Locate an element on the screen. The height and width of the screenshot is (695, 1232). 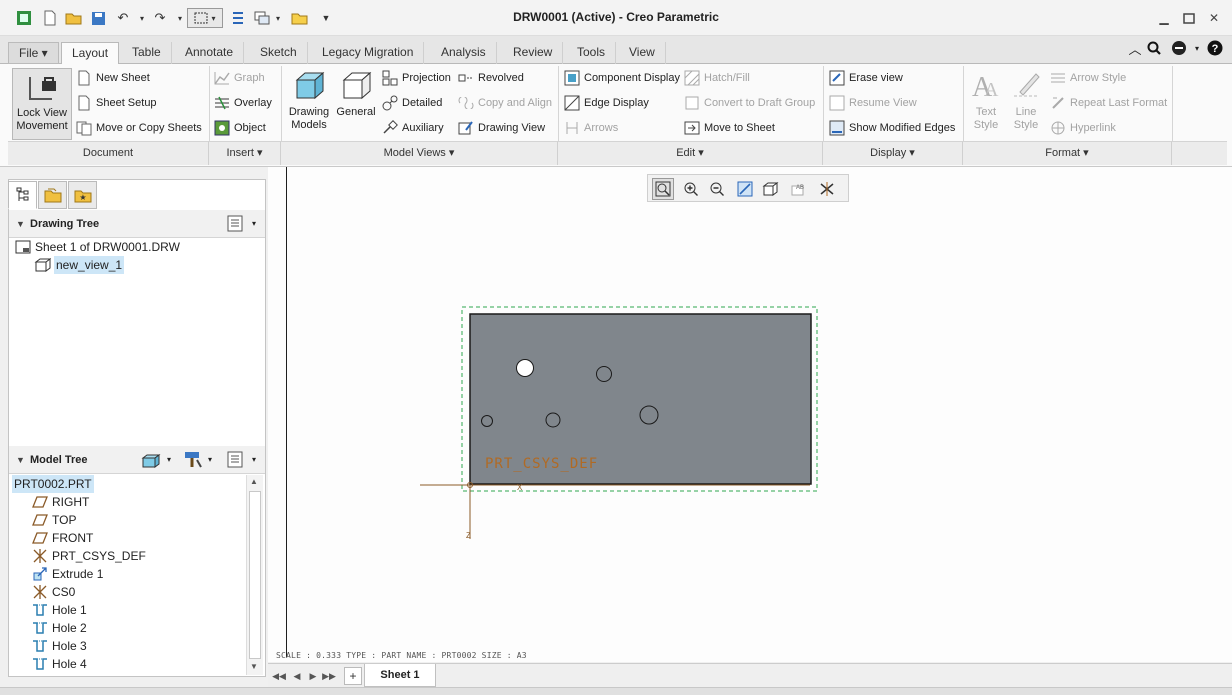
auxiliary-button: Auxiliary is located at coordinates (413, 128).